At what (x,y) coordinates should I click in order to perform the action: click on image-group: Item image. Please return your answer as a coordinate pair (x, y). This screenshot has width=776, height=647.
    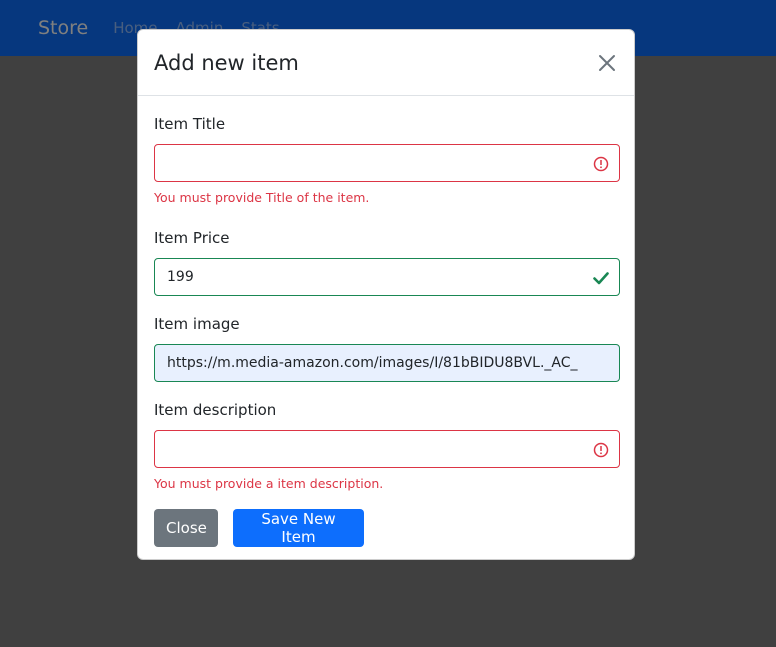
    Looking at the image, I should click on (387, 348).